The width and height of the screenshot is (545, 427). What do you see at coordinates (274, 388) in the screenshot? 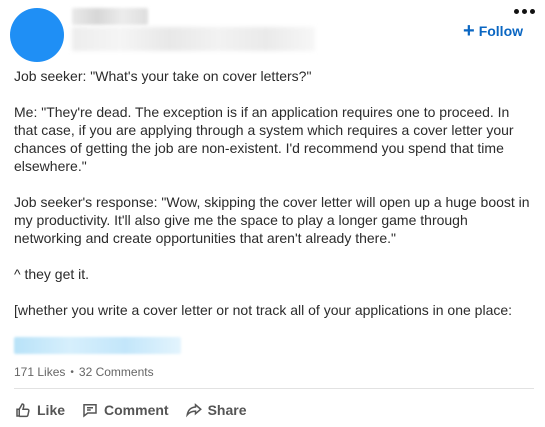
I see `divider` at bounding box center [274, 388].